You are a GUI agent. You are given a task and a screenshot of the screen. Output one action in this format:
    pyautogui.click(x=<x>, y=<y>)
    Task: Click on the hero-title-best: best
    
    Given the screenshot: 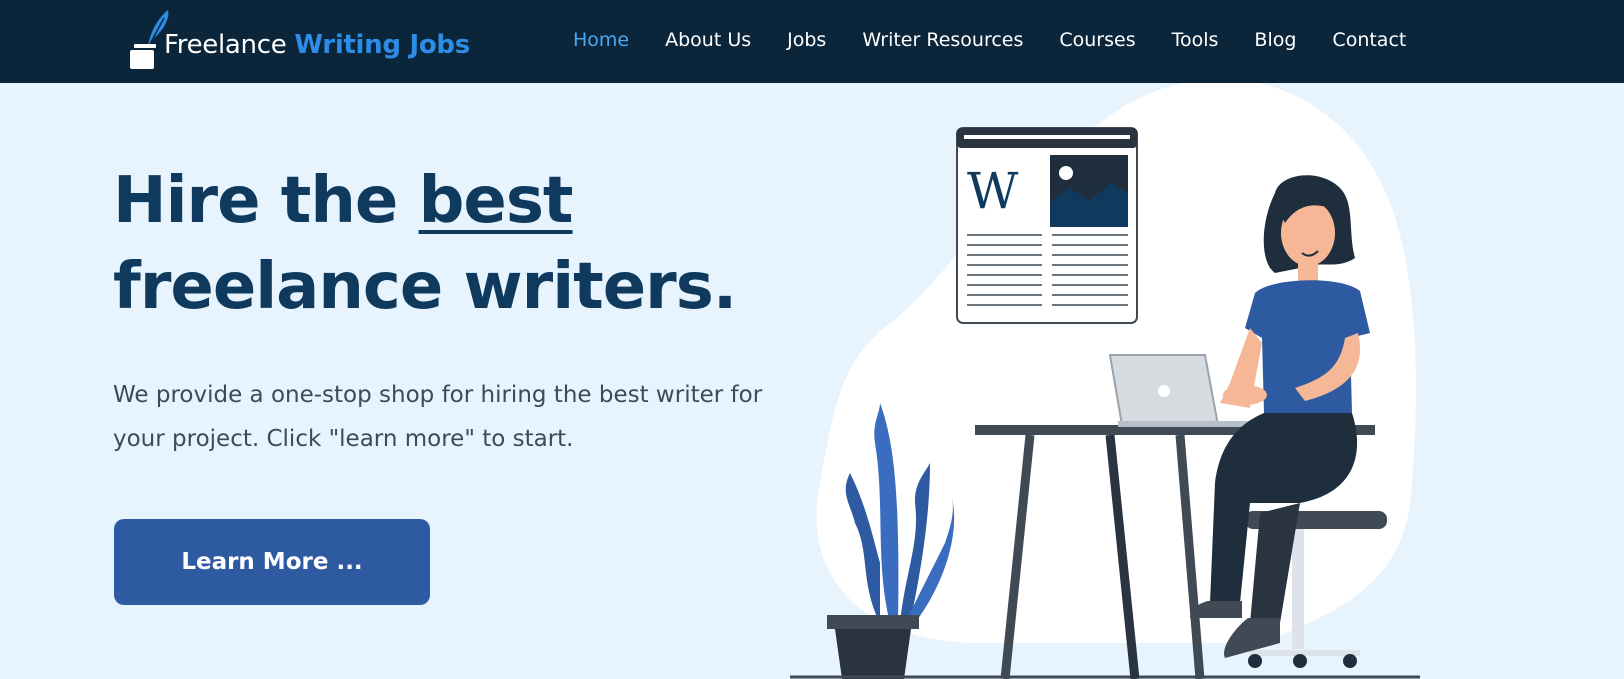 What is the action you would take?
    pyautogui.click(x=496, y=201)
    